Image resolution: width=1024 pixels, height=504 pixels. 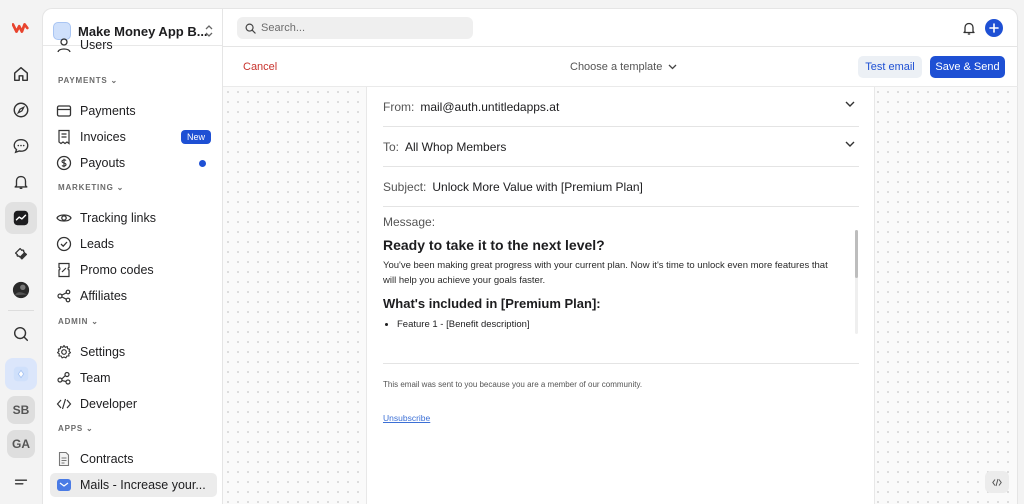 I want to click on sidebar-item-label: Tracking links, so click(x=118, y=218).